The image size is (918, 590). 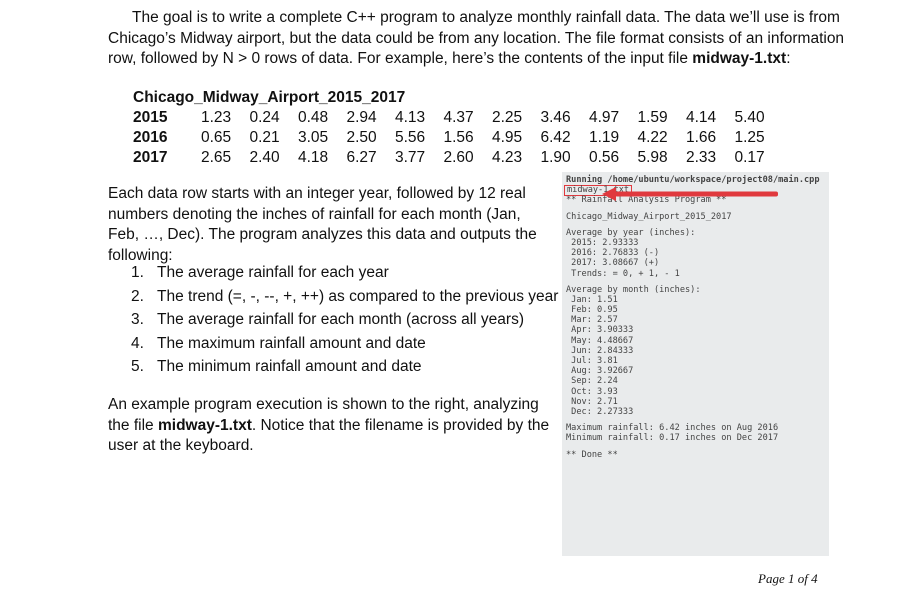 What do you see at coordinates (749, 157) in the screenshot?
I see `rainfall-value: 0.17` at bounding box center [749, 157].